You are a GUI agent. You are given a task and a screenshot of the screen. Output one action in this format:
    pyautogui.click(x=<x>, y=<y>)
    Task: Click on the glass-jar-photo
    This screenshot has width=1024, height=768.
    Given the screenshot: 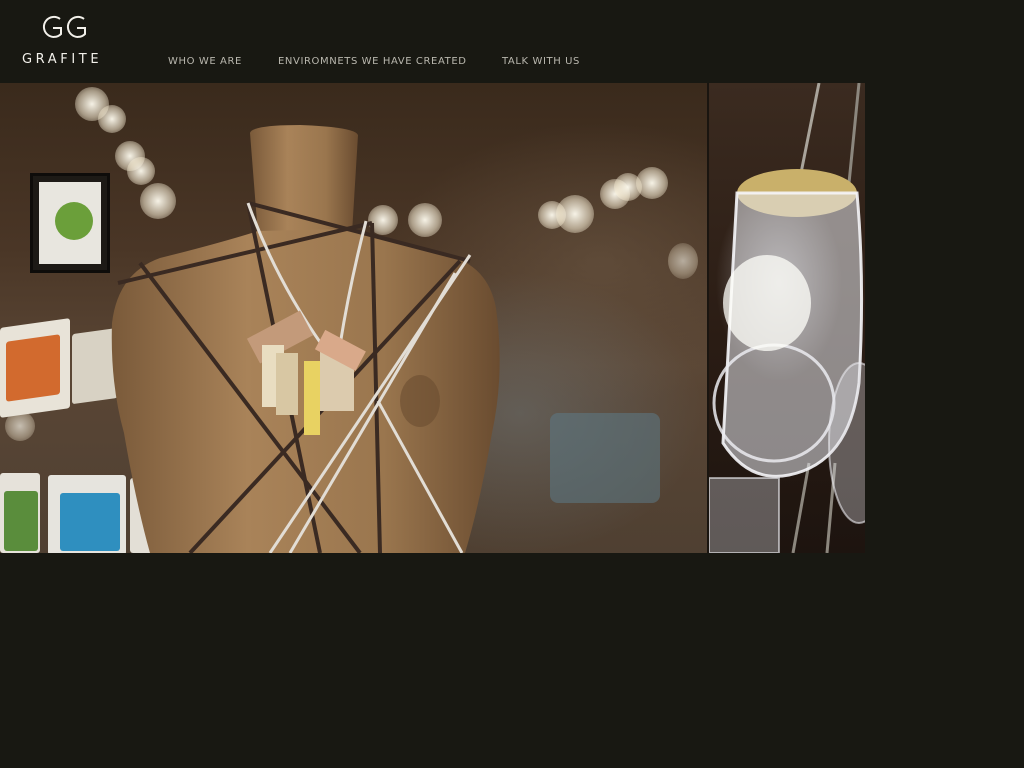 What is the action you would take?
    pyautogui.click(x=787, y=318)
    